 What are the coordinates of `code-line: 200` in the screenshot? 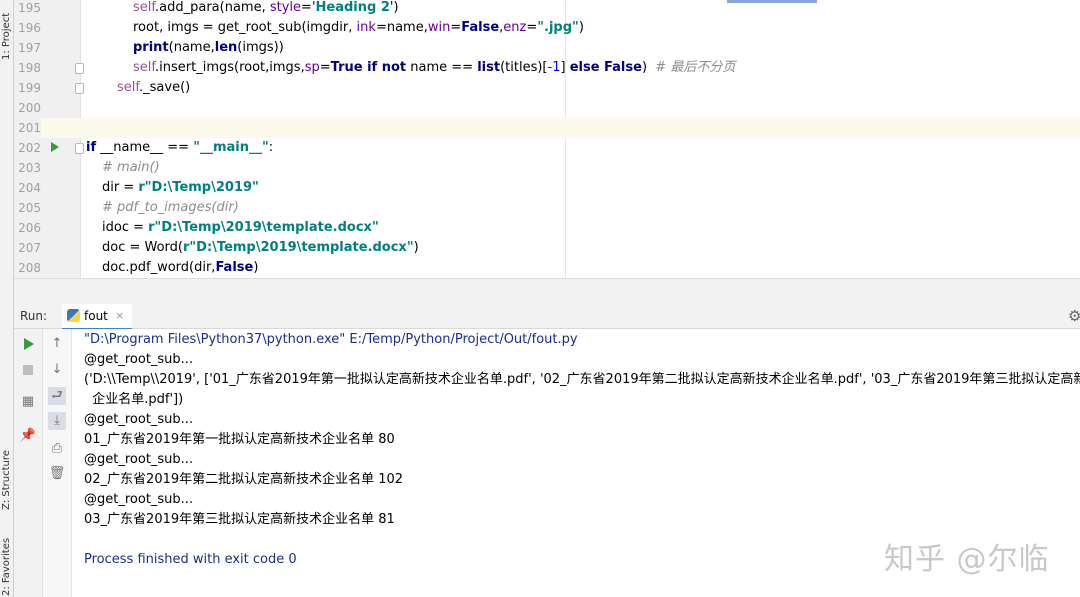 It's located at (547, 108).